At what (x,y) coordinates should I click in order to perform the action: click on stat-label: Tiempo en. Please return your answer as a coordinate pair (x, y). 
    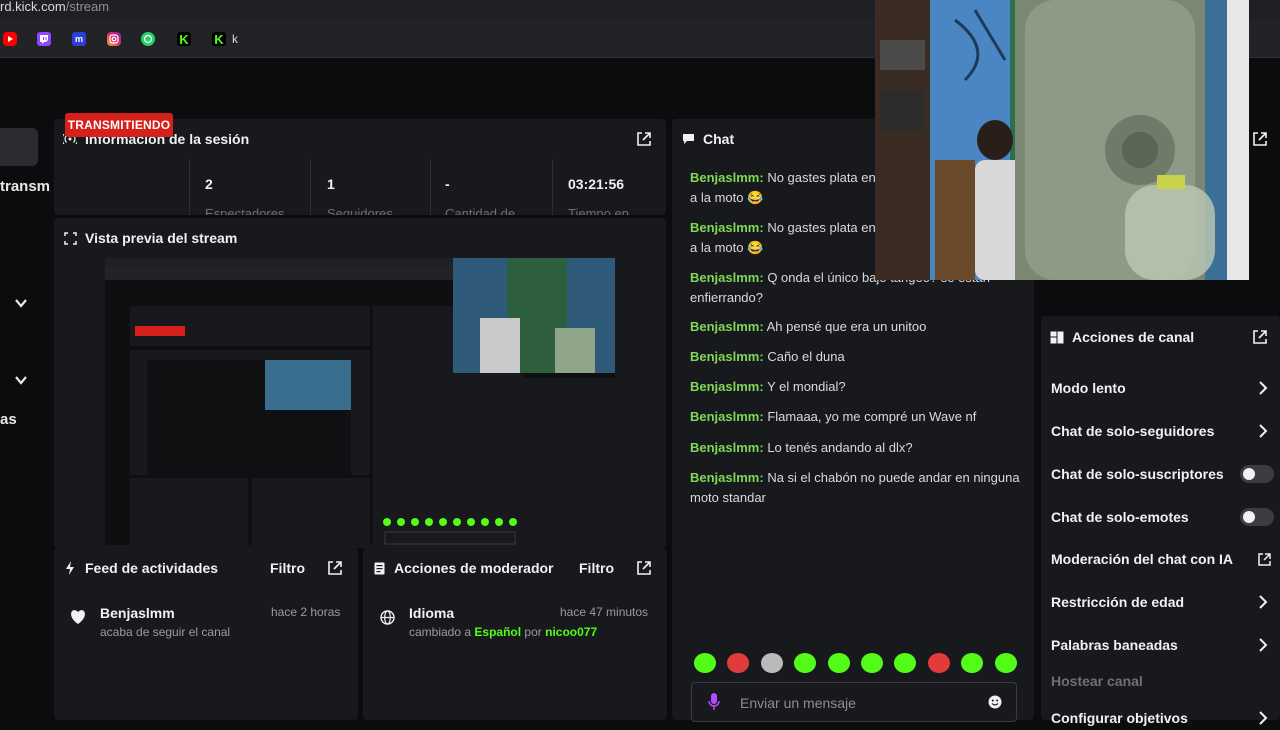
    Looking at the image, I should click on (598, 210).